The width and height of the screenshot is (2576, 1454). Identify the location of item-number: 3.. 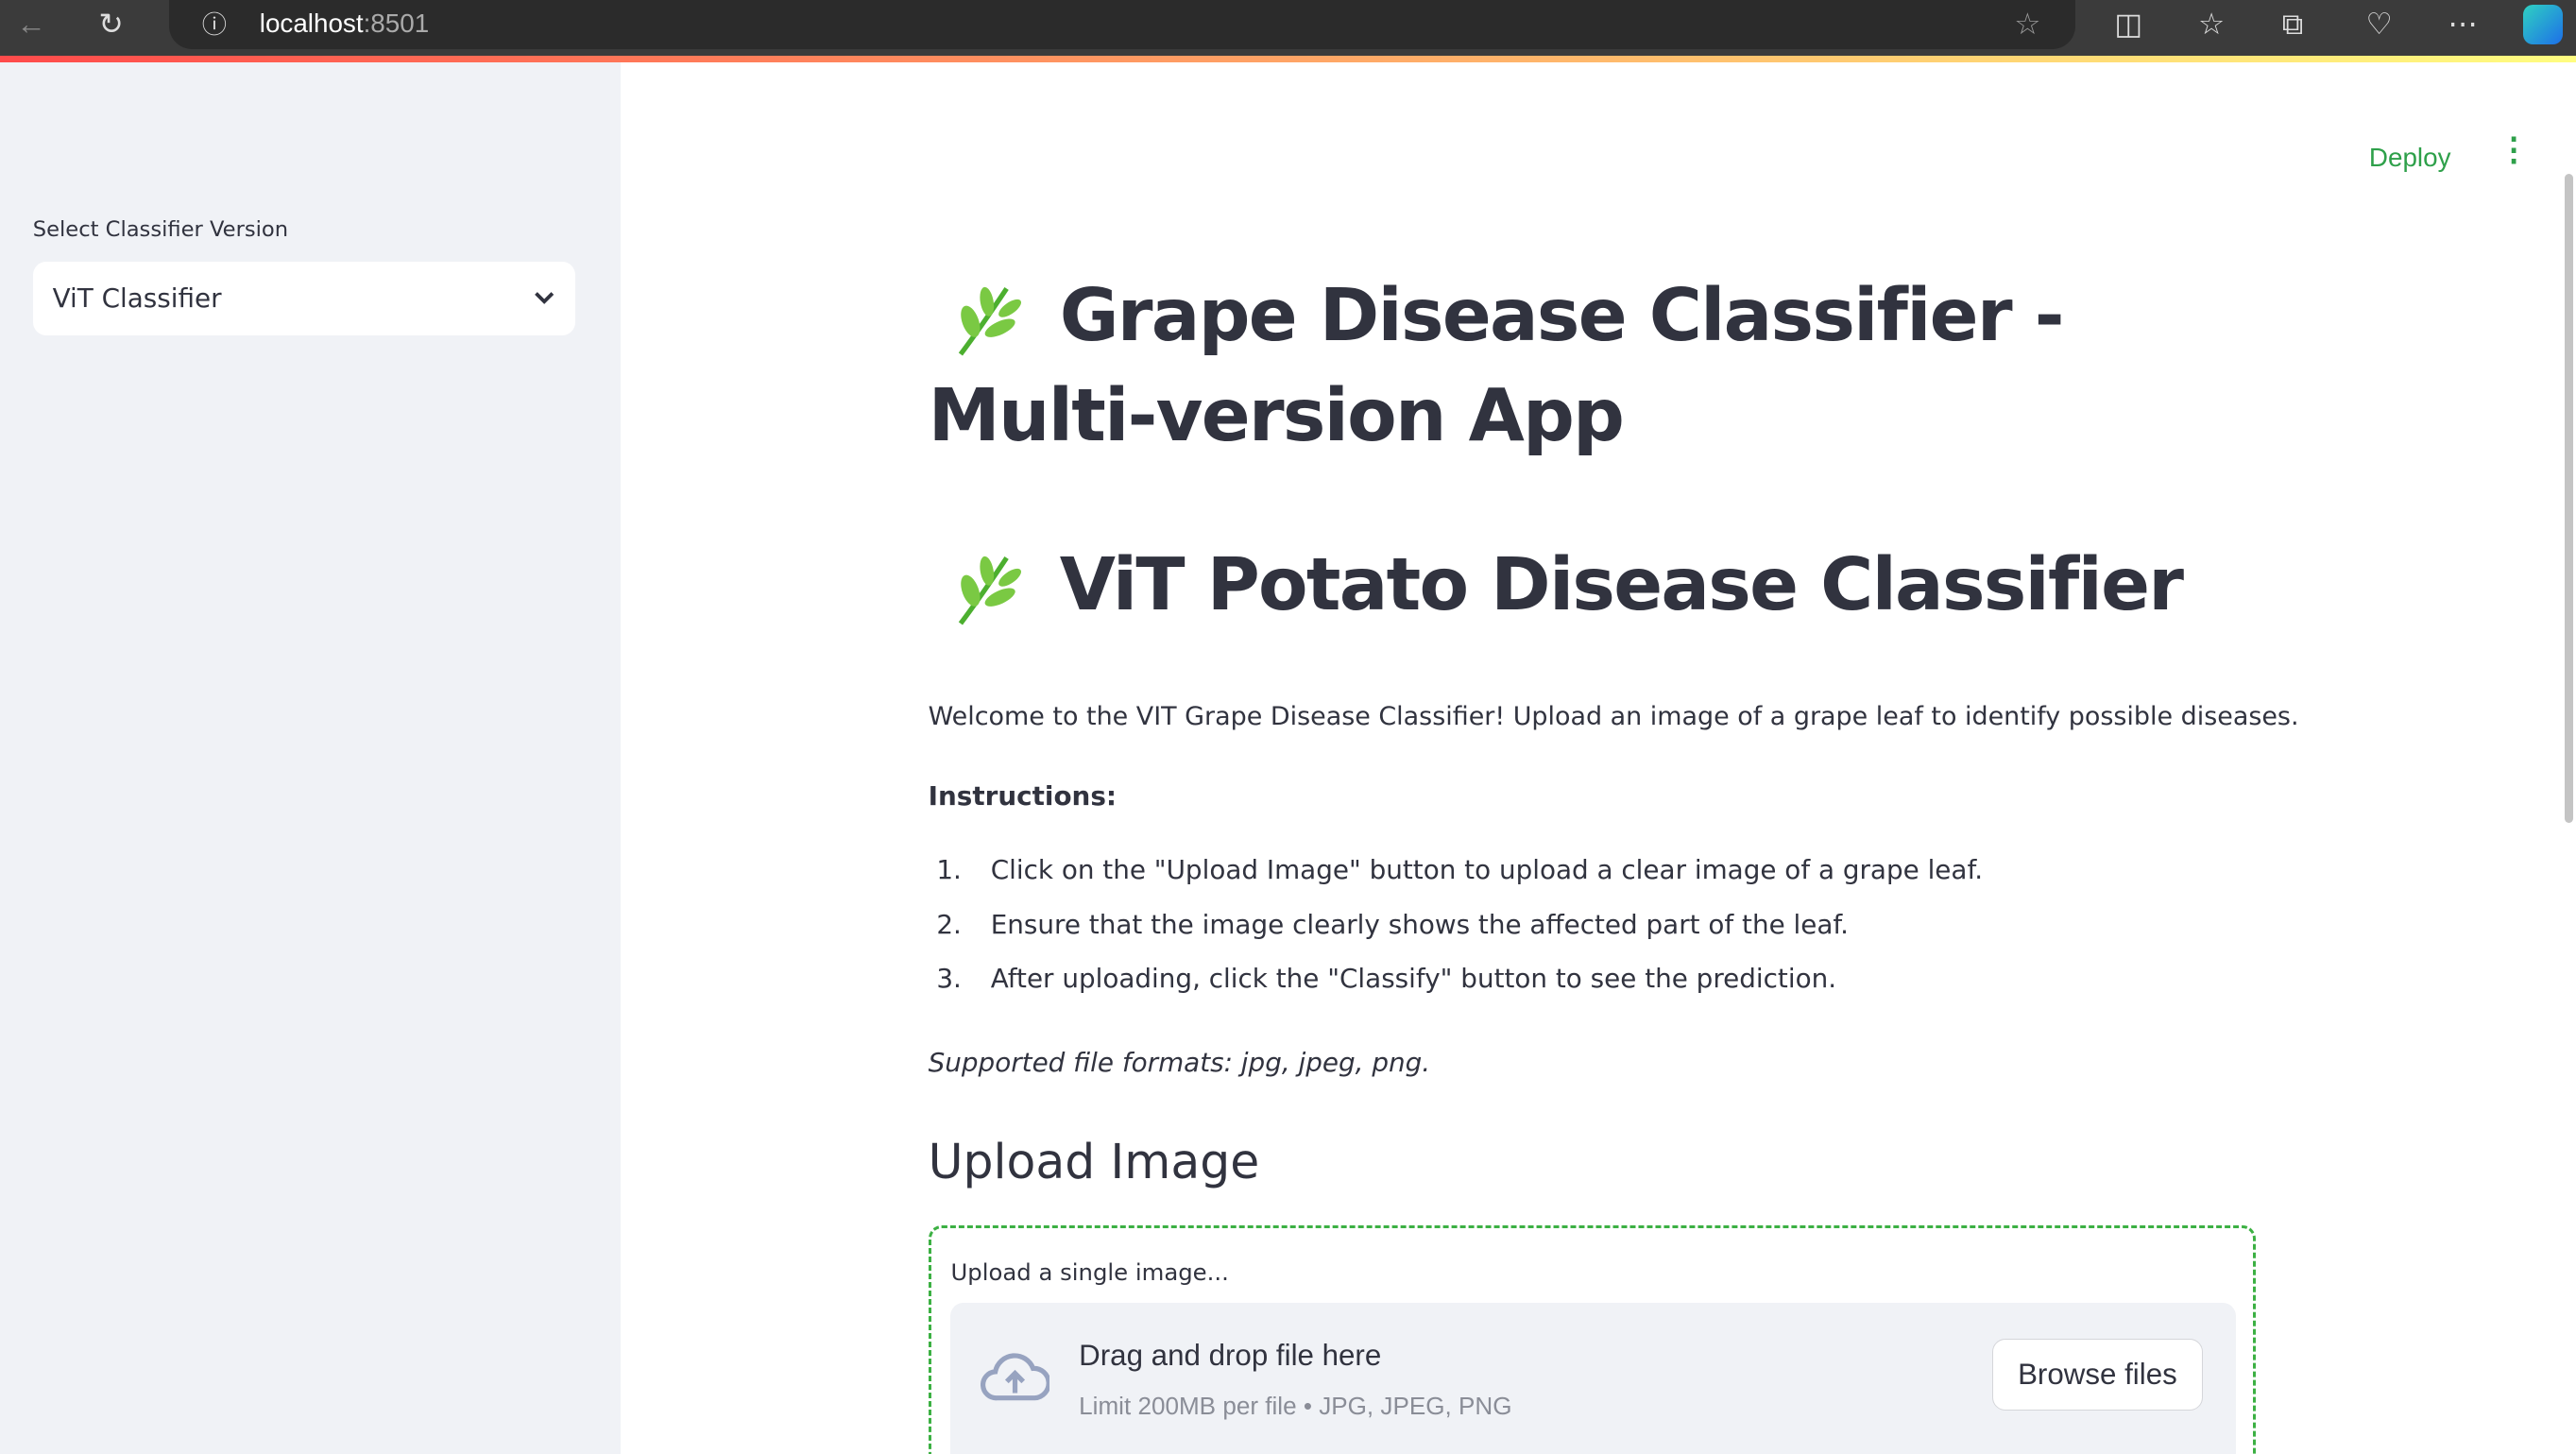
(949, 979).